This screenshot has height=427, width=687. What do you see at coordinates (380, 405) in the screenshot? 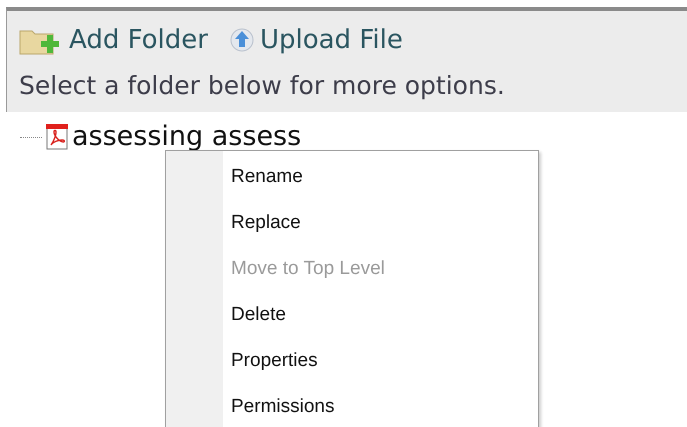
I see `menu-item: Permissions` at bounding box center [380, 405].